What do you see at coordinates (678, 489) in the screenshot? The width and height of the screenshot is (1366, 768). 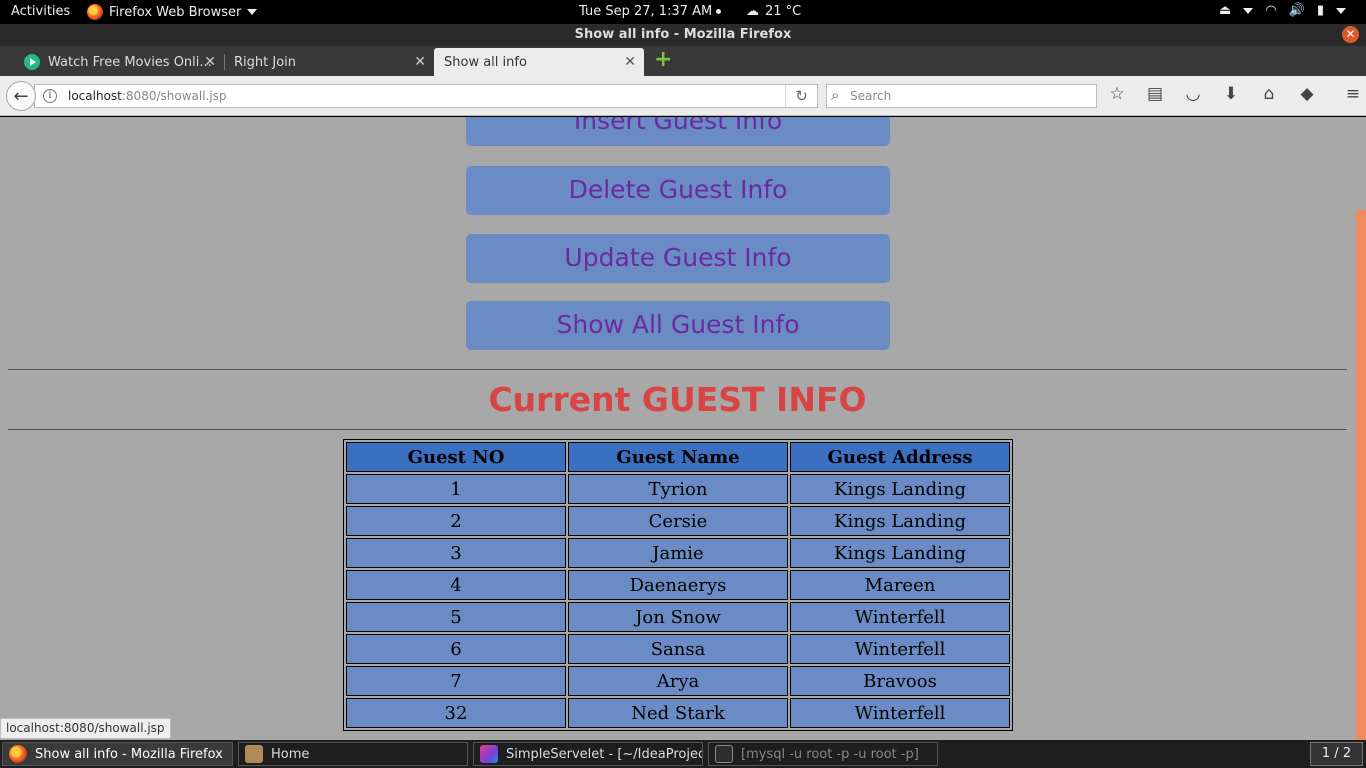 I see `table-row: 1 Tyrion Kings Landing` at bounding box center [678, 489].